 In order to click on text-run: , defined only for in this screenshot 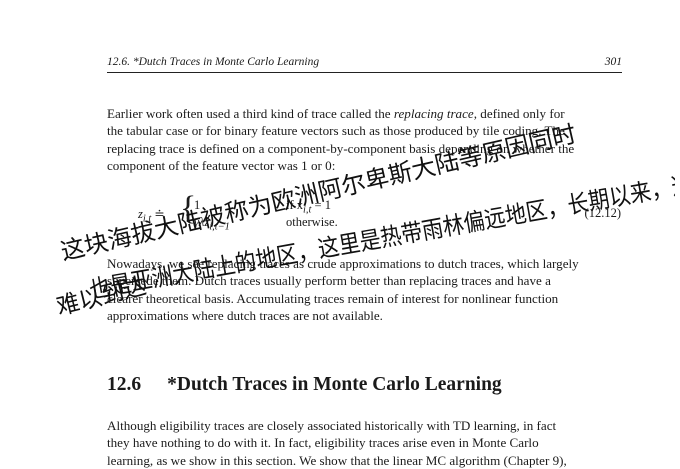, I will do `click(519, 113)`.